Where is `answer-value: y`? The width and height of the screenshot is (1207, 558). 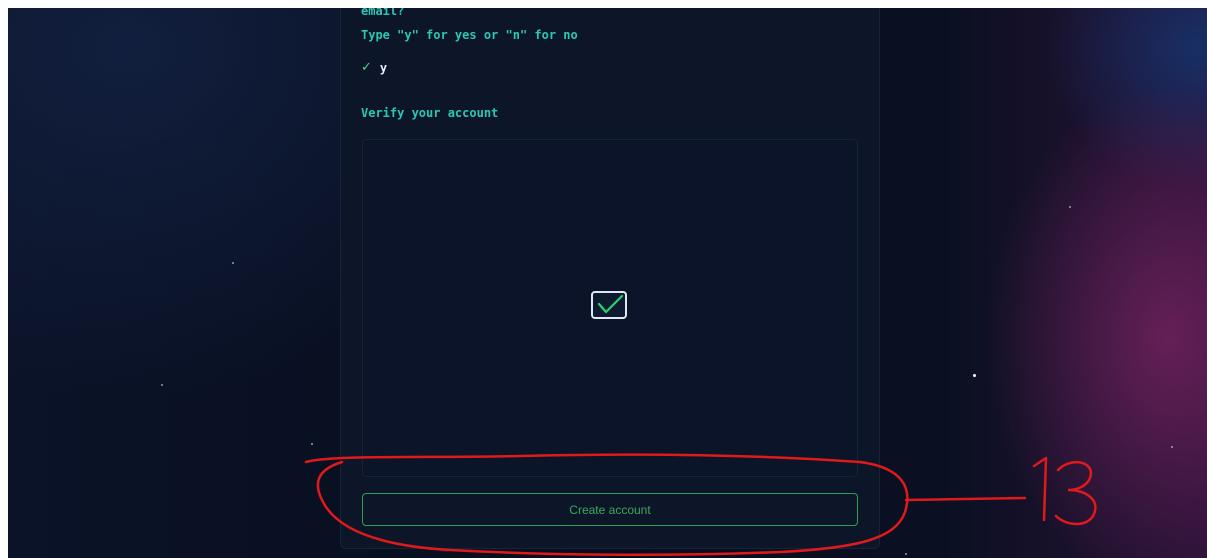 answer-value: y is located at coordinates (383, 67).